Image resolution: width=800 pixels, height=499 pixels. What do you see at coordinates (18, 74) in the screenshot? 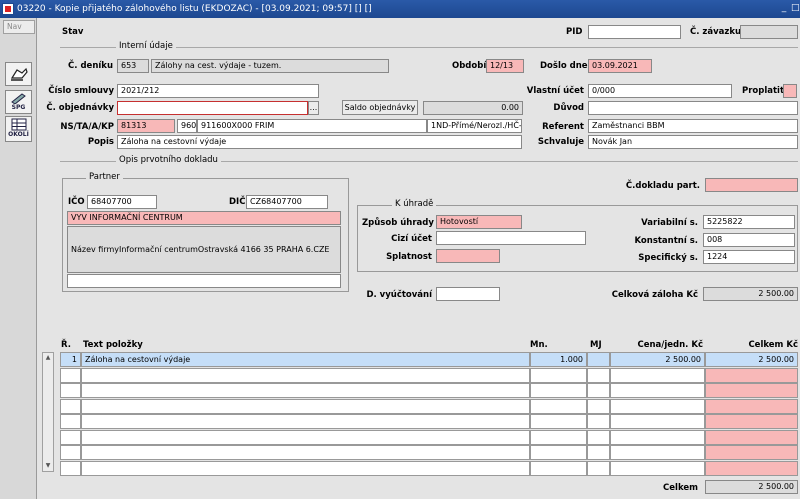
I see `tool-hand-button` at bounding box center [18, 74].